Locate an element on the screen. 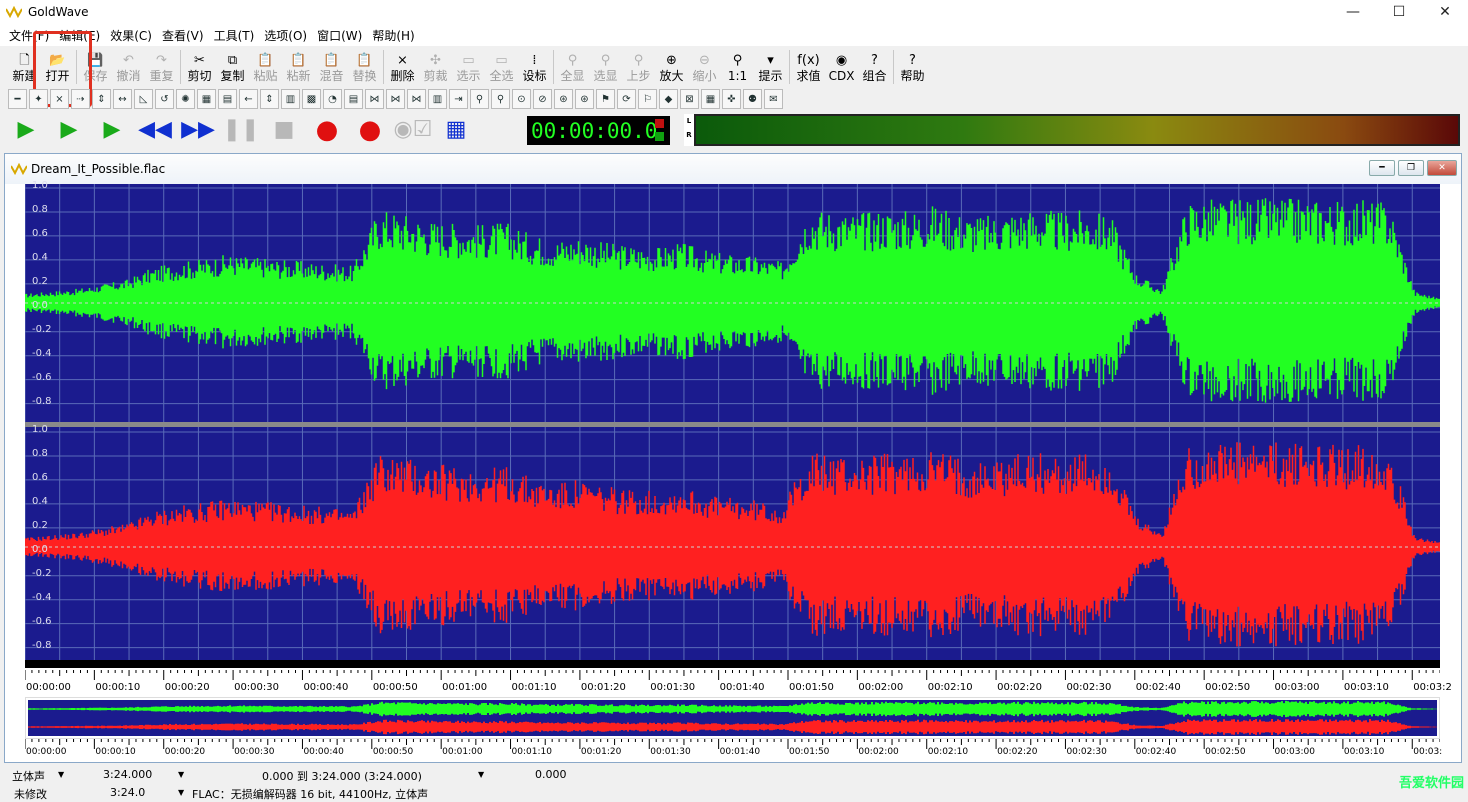  maximize-button: ☐ is located at coordinates (1399, 12).